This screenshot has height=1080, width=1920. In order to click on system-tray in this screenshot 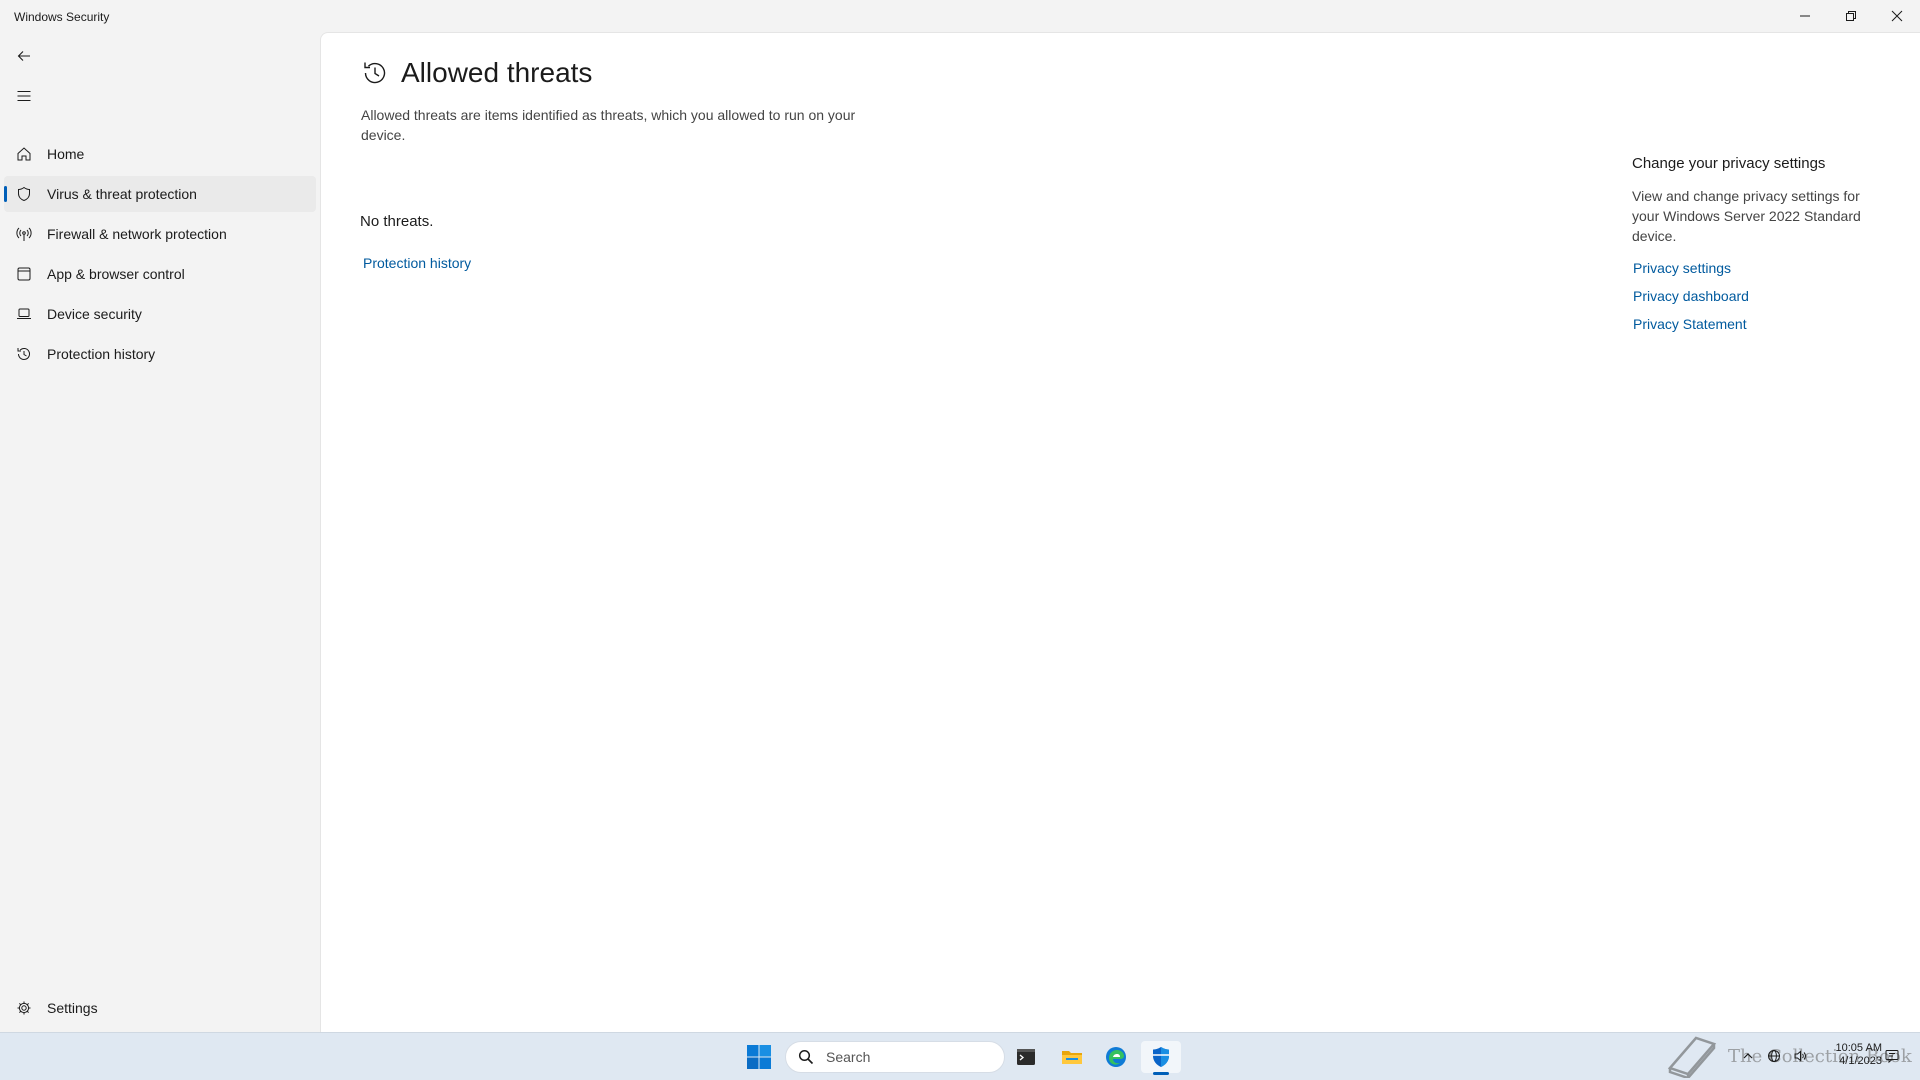, I will do `click(1774, 1056)`.